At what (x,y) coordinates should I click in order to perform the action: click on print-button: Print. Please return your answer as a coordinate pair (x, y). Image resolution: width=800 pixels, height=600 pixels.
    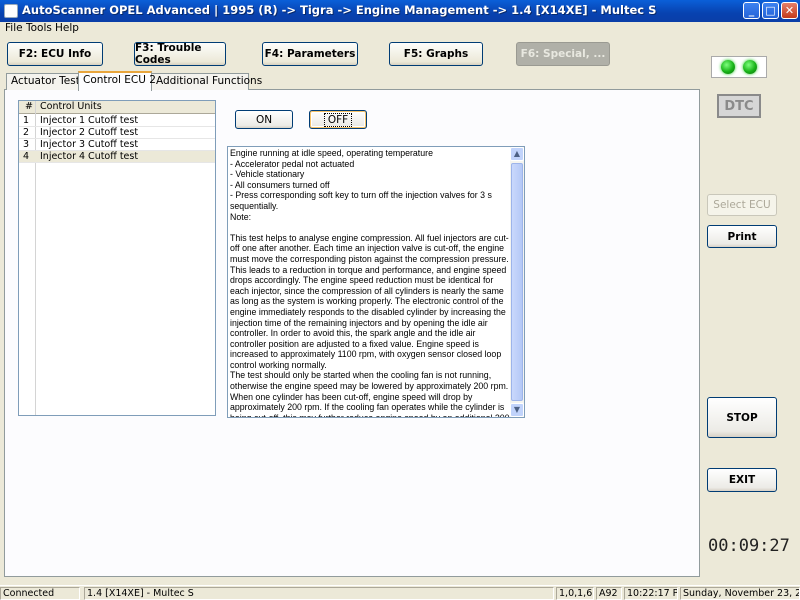
    Looking at the image, I should click on (742, 236).